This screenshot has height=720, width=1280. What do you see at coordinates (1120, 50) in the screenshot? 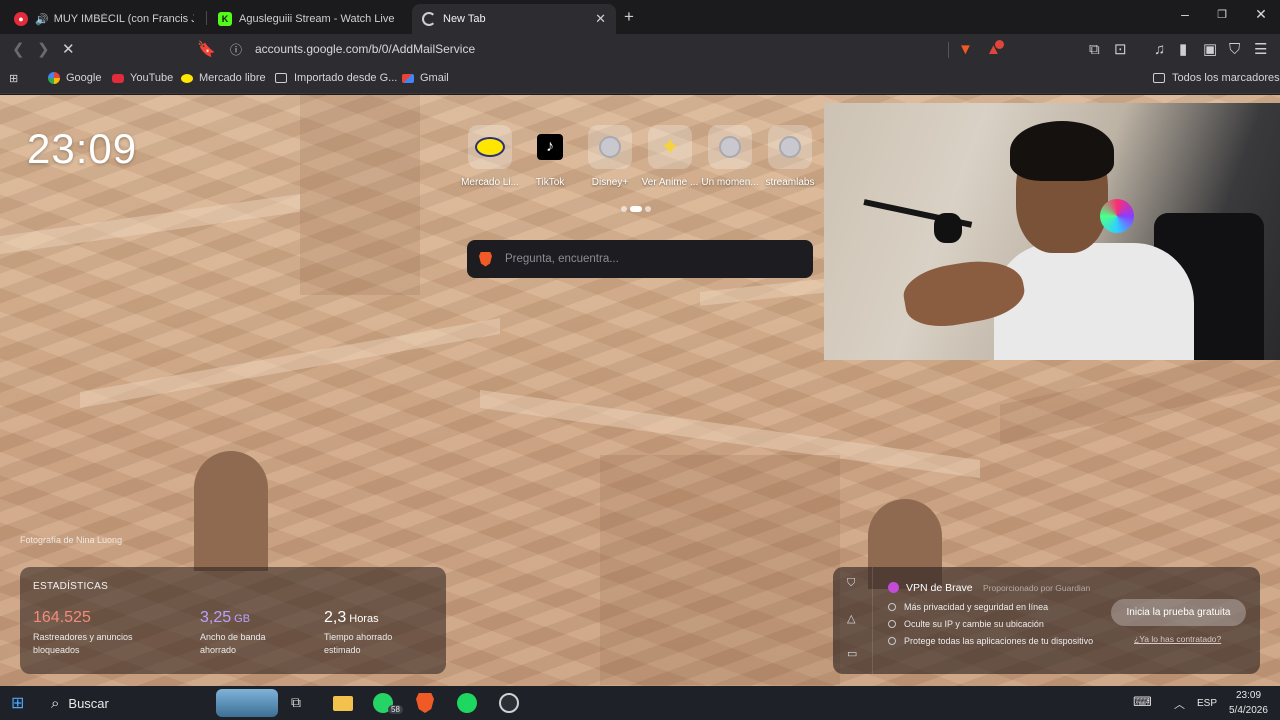
I see `screenshot-icon: ⊡` at bounding box center [1120, 50].